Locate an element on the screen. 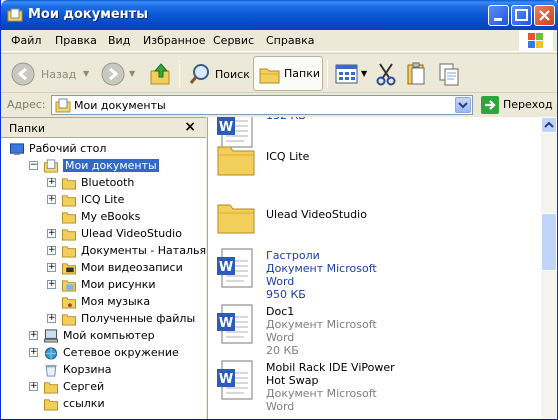 This screenshot has width=558, height=420. folder-tree-item: Моя музыка is located at coordinates (103, 302).